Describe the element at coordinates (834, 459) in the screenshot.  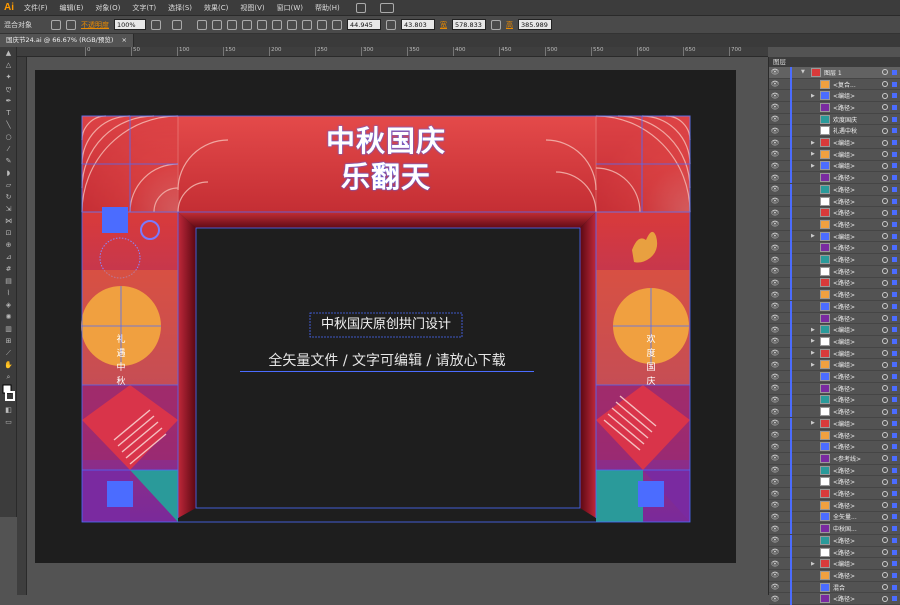
I see `layer-row: 👁<参考线>` at that location.